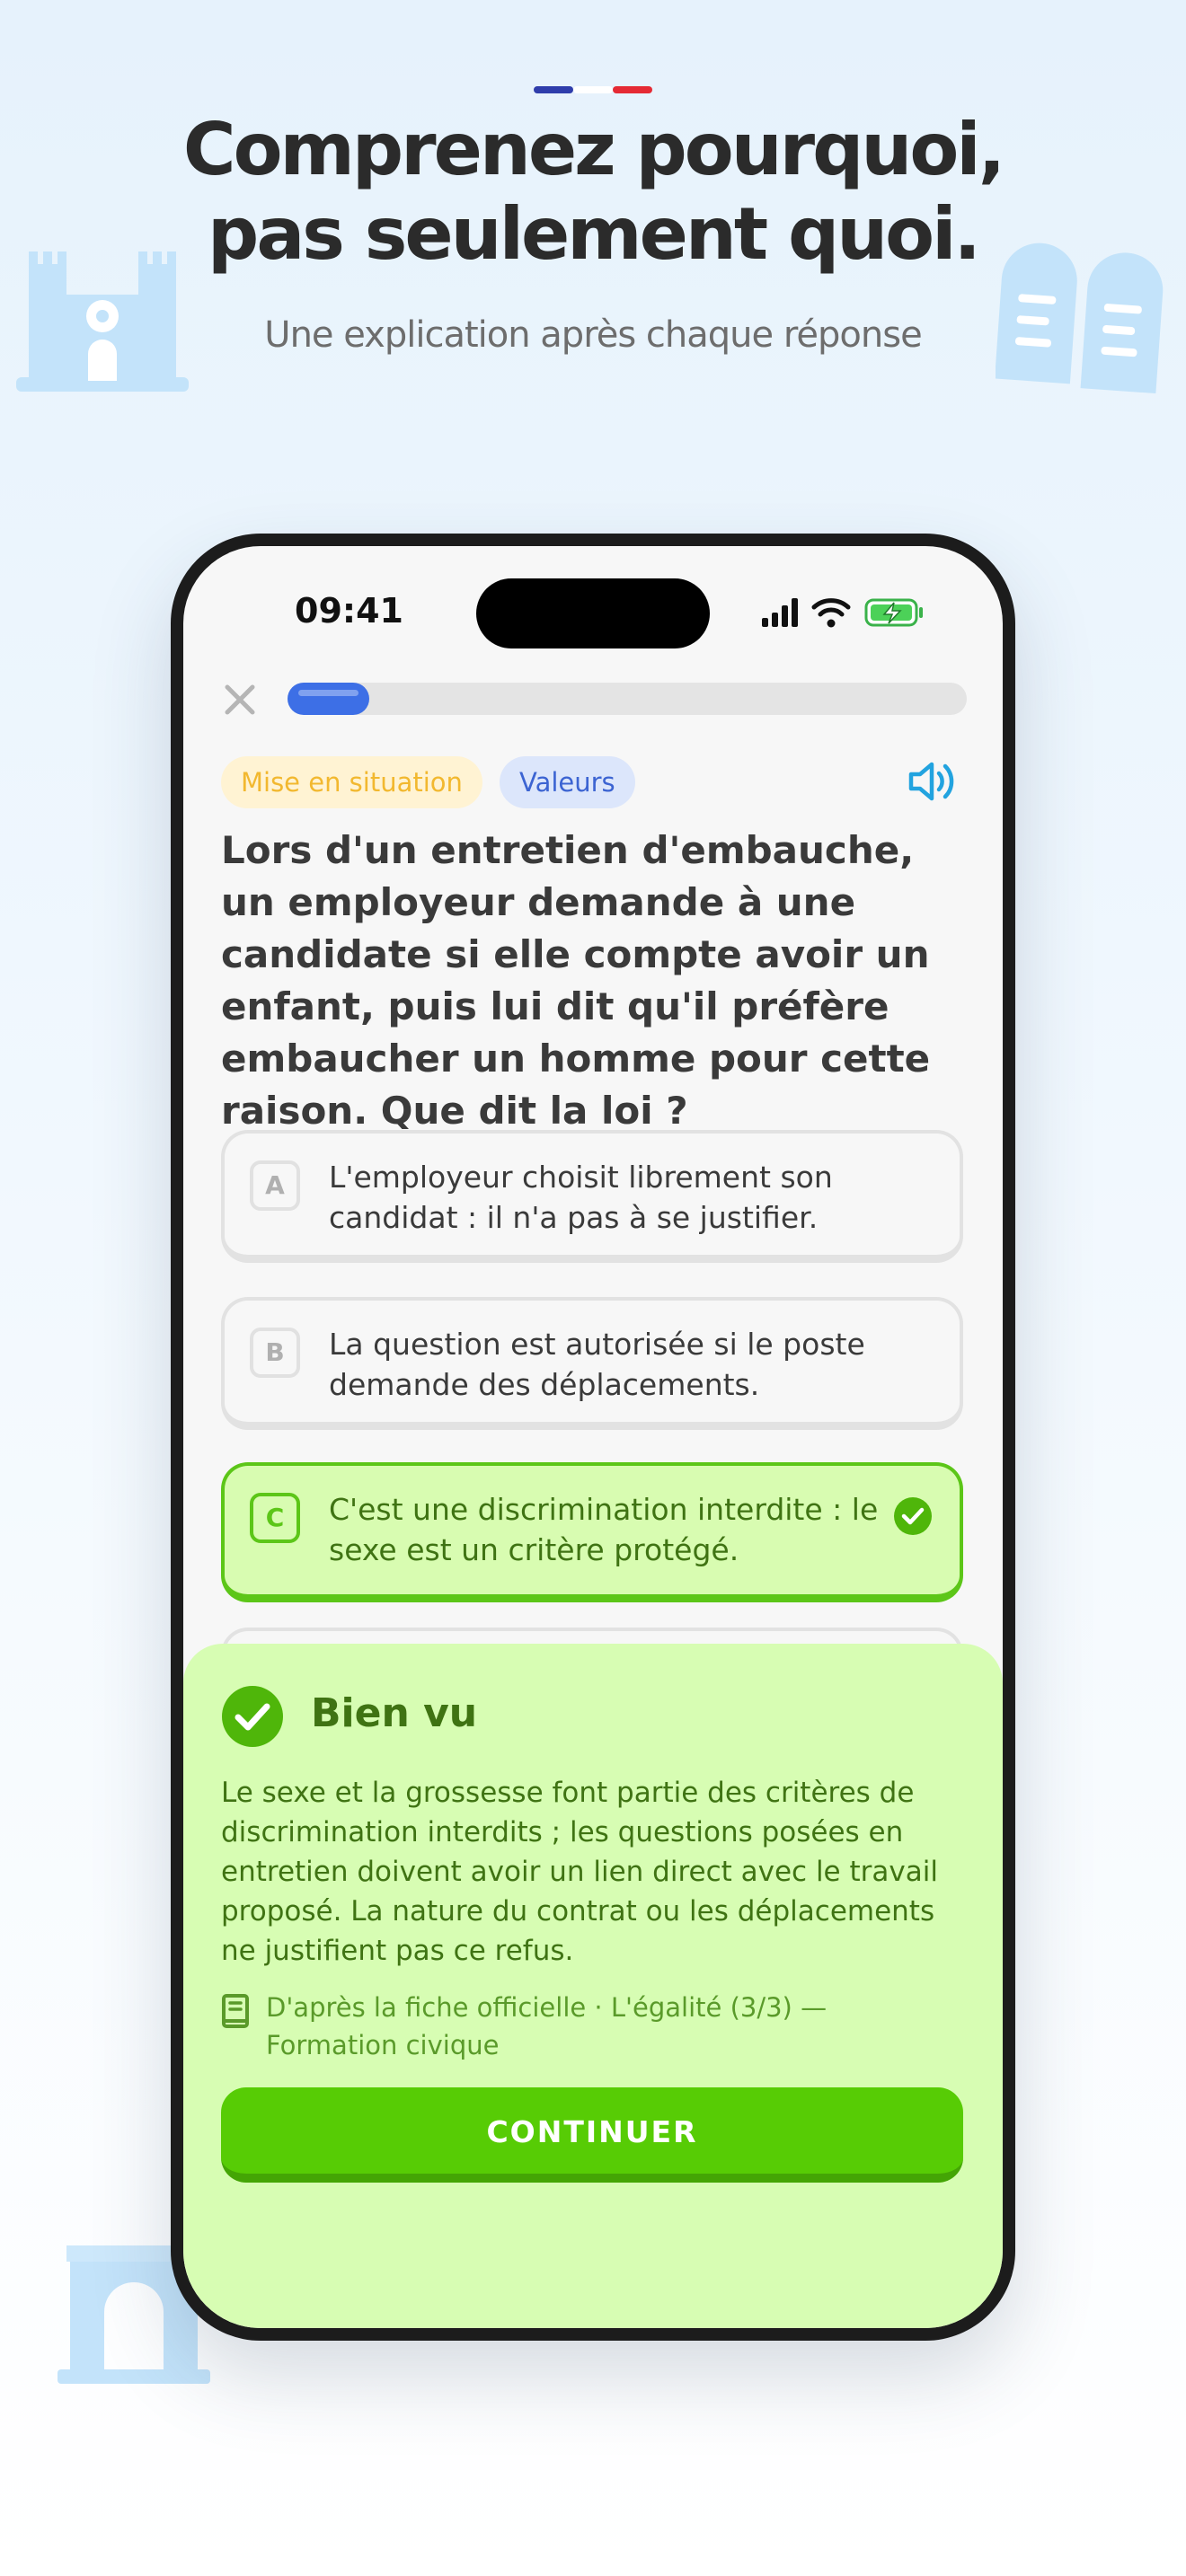  Describe the element at coordinates (627, 699) in the screenshot. I see `progress-bar` at that location.